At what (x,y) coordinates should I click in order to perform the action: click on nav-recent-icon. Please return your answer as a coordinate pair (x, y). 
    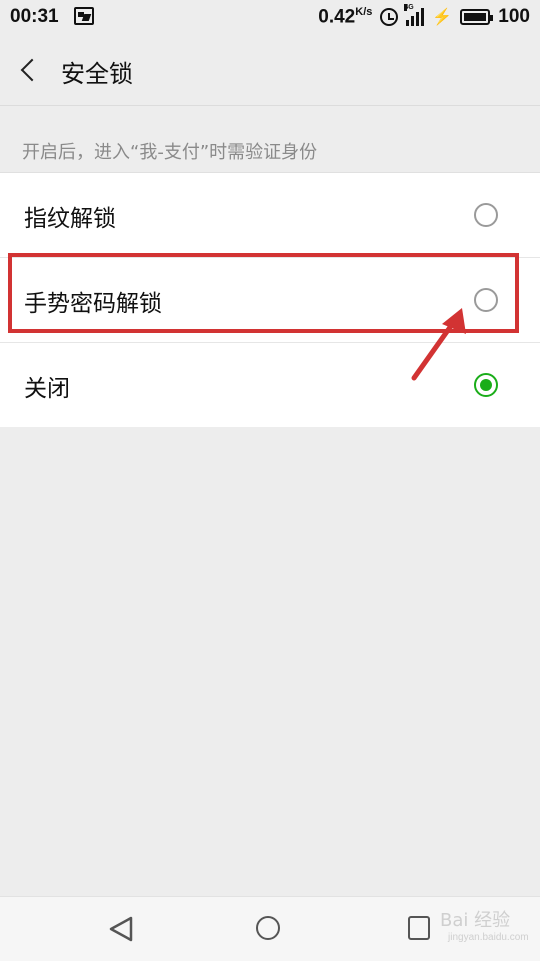
    Looking at the image, I should click on (419, 928).